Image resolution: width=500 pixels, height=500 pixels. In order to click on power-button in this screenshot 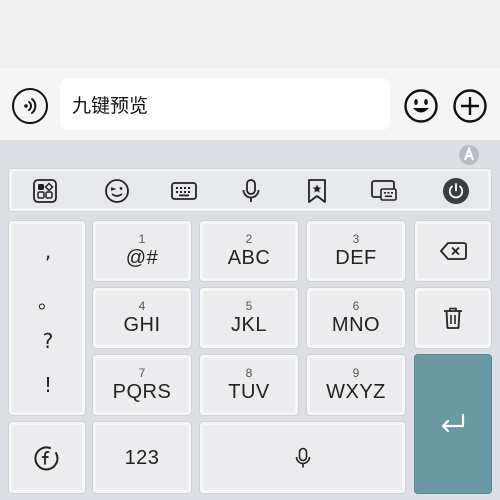, I will do `click(456, 191)`.